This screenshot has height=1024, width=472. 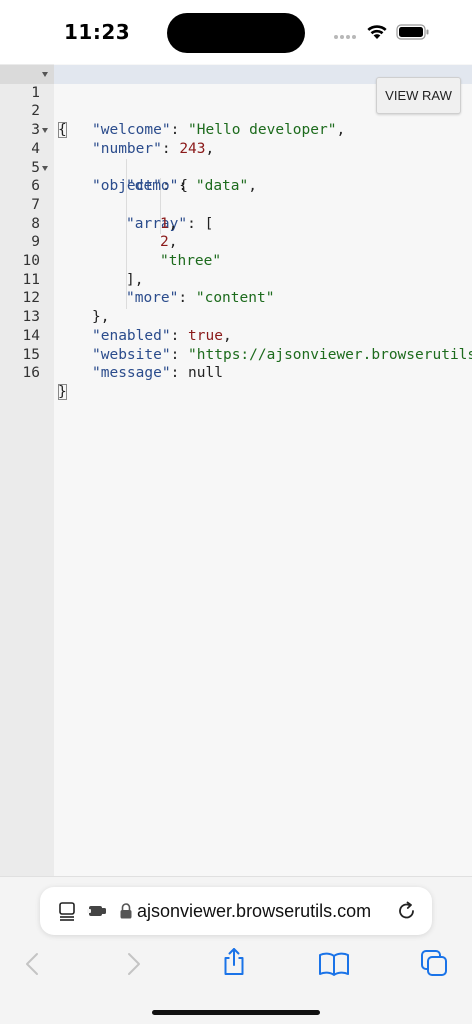 What do you see at coordinates (412, 32) in the screenshot?
I see `battery-icon` at bounding box center [412, 32].